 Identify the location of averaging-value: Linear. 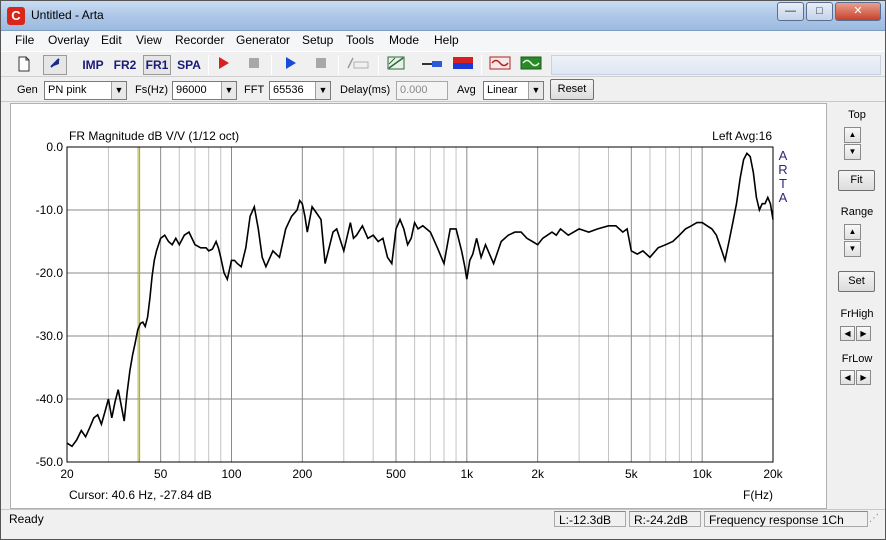
(502, 90).